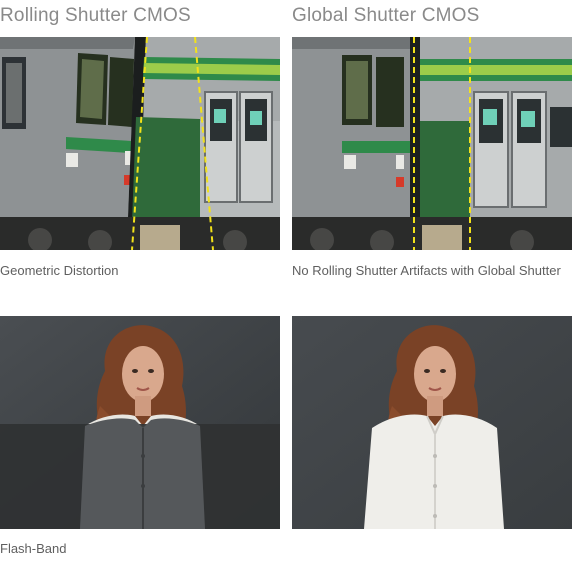  Describe the element at coordinates (95, 15) in the screenshot. I see `rolling-shutter-heading: Rolling Shutter CMOS` at that location.